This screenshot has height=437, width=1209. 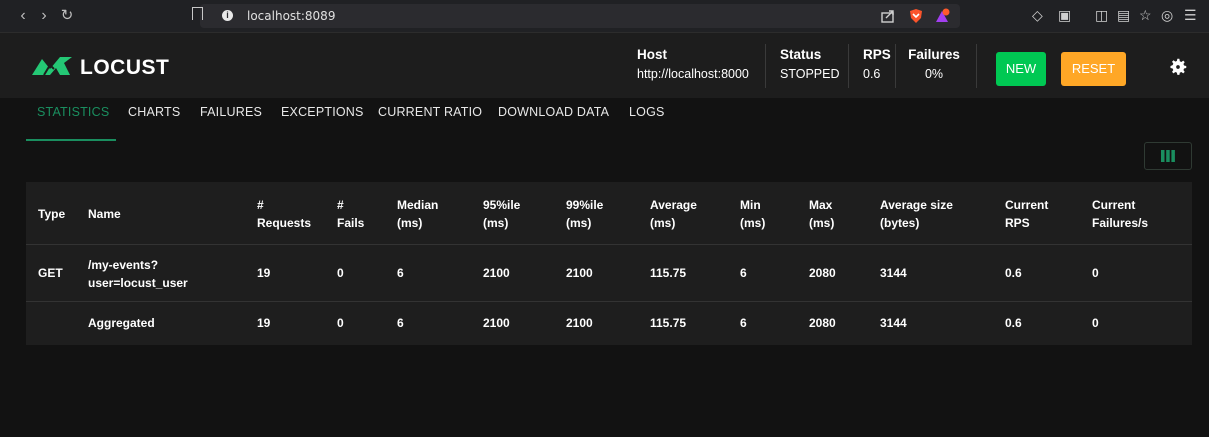 What do you see at coordinates (934, 54) in the screenshot?
I see `failures-label: Failures` at bounding box center [934, 54].